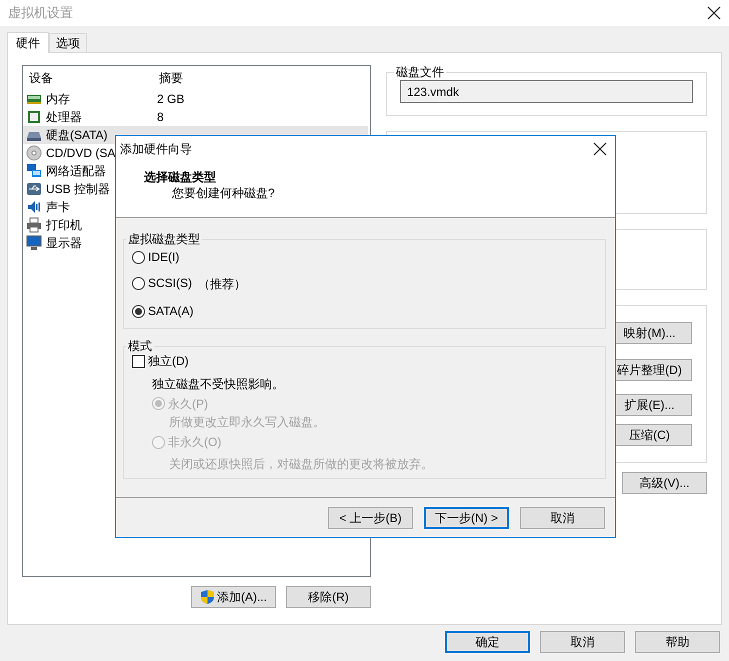  Describe the element at coordinates (247, 422) in the screenshot. I see `option-description: 所做更改立即永久写入磁盘。` at that location.